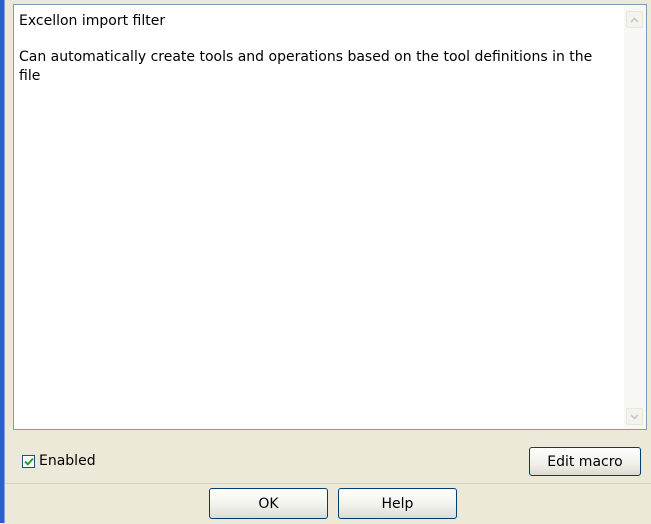  Describe the element at coordinates (67, 461) in the screenshot. I see `enabled-label: Enabled` at that location.